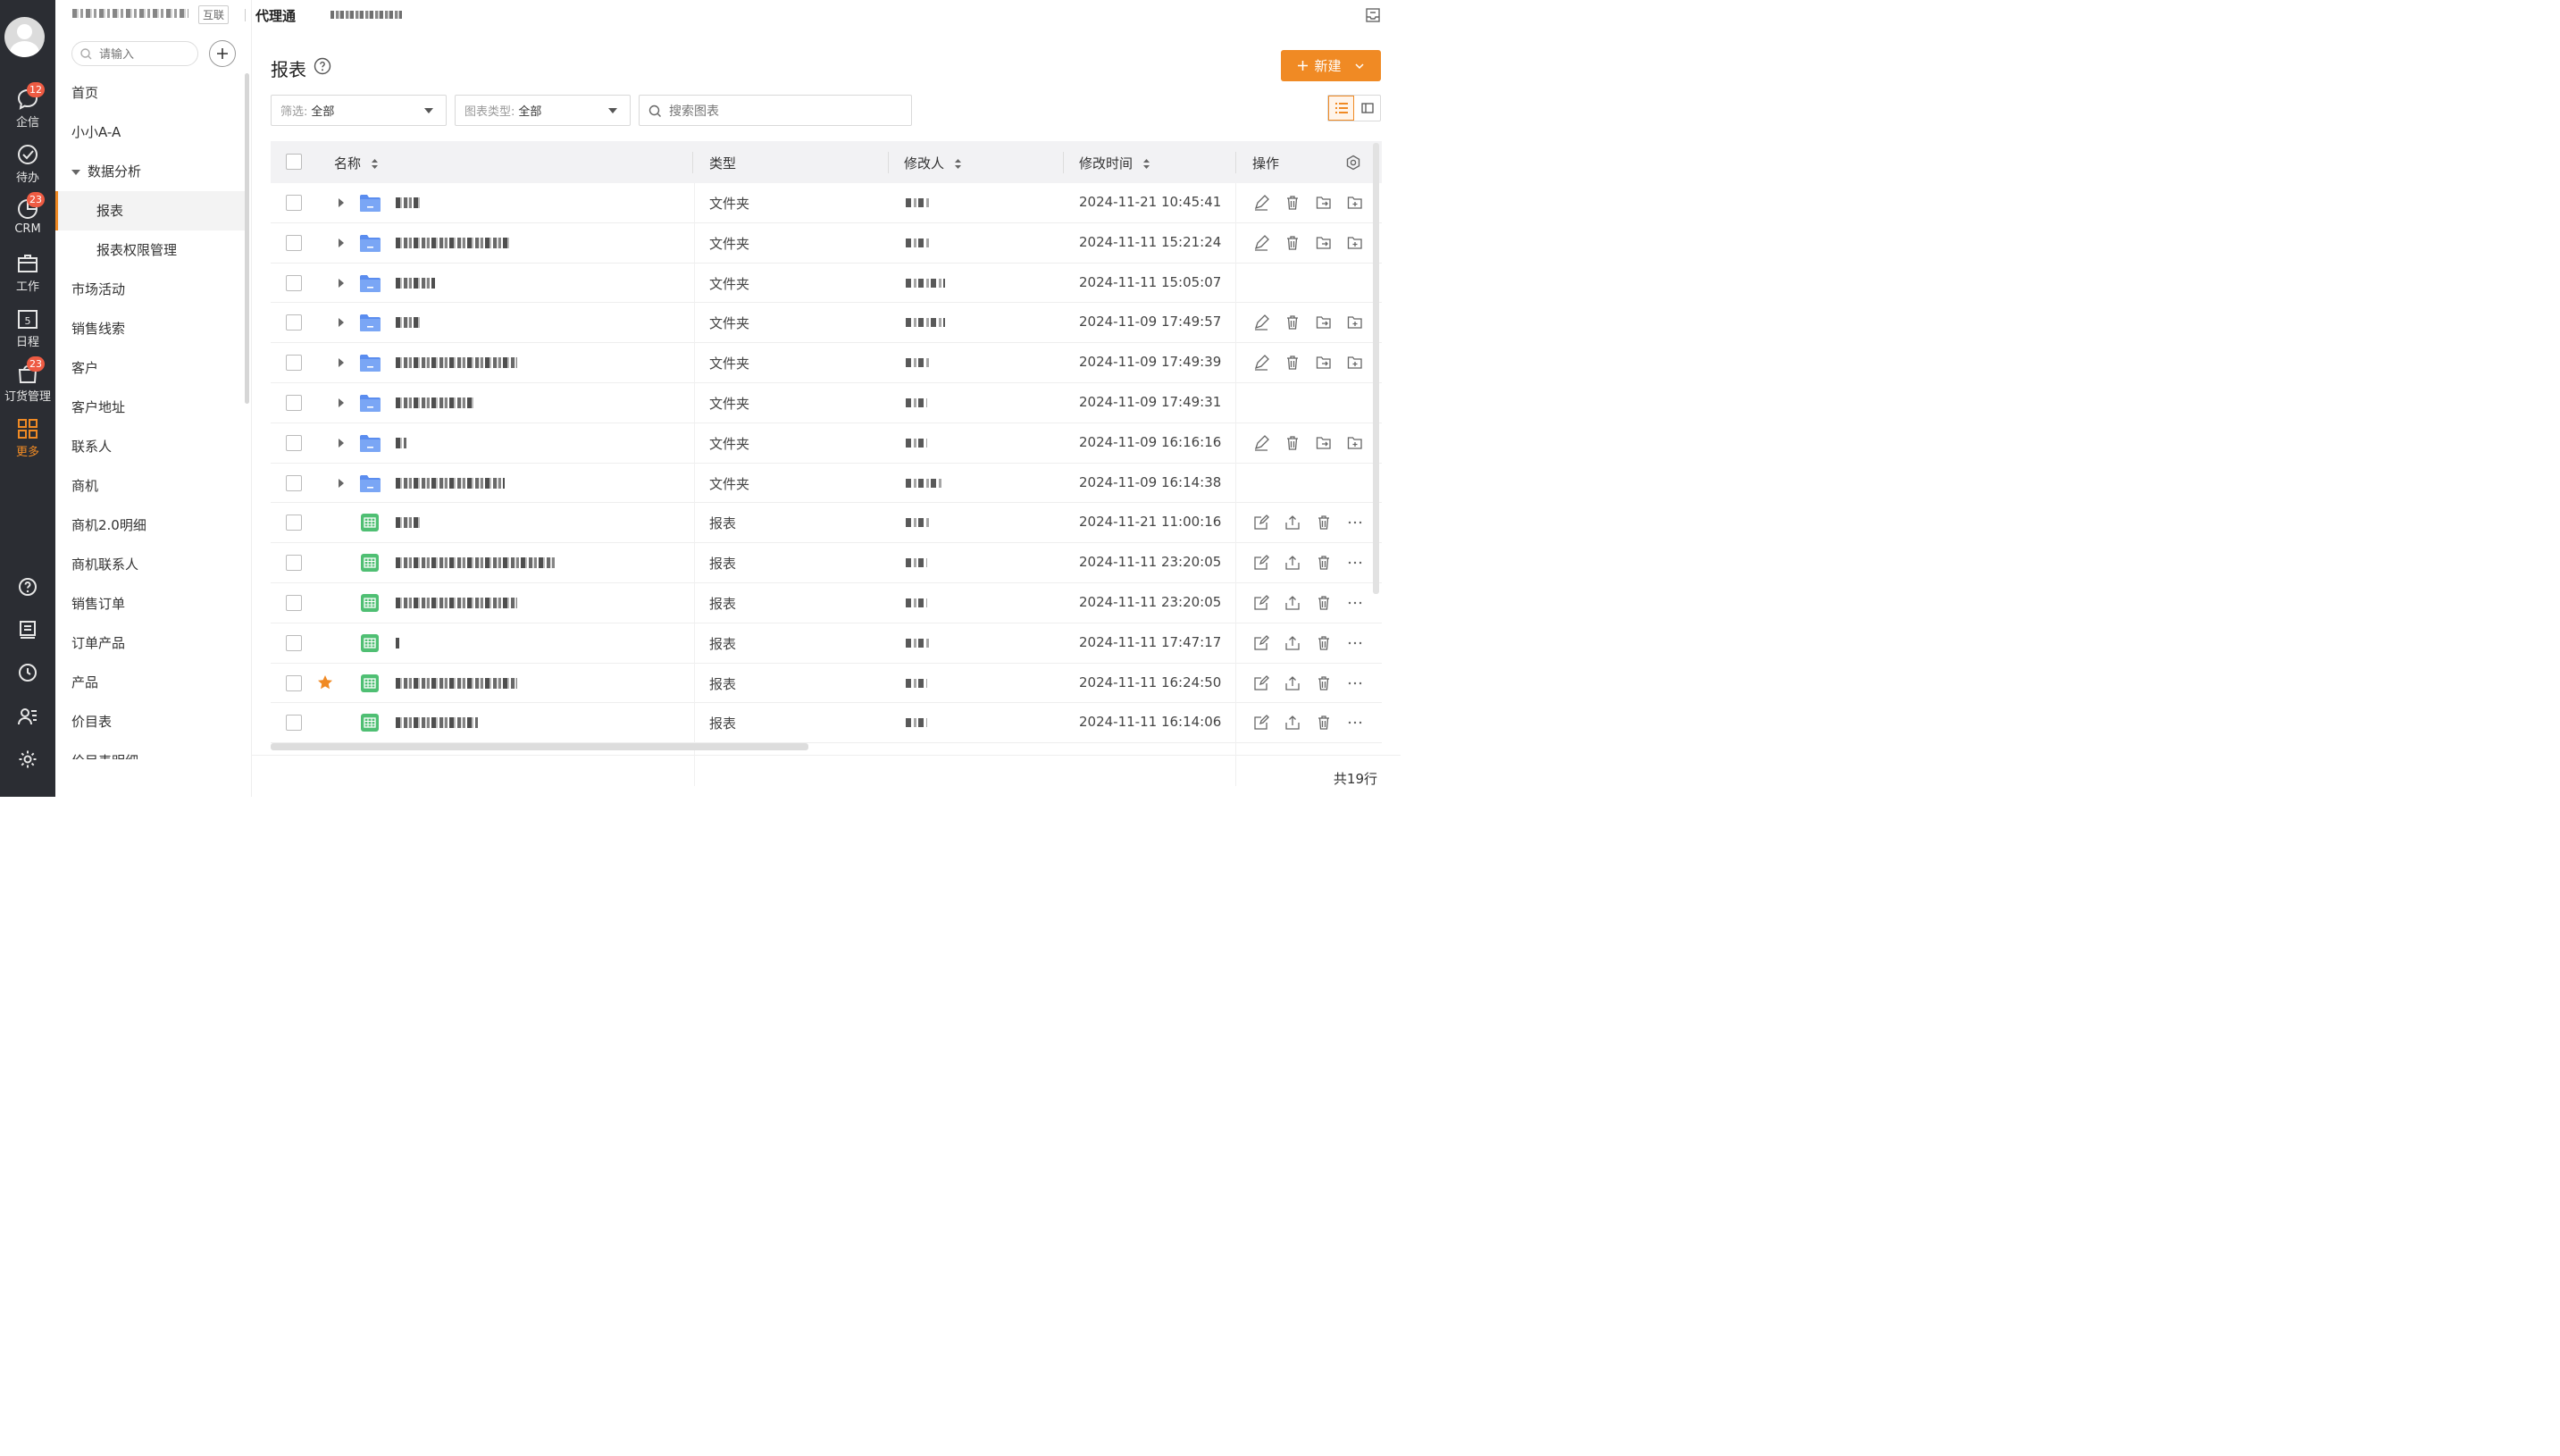  Describe the element at coordinates (543, 110) in the screenshot. I see `chart-type-select: 图表类型: 全部` at that location.